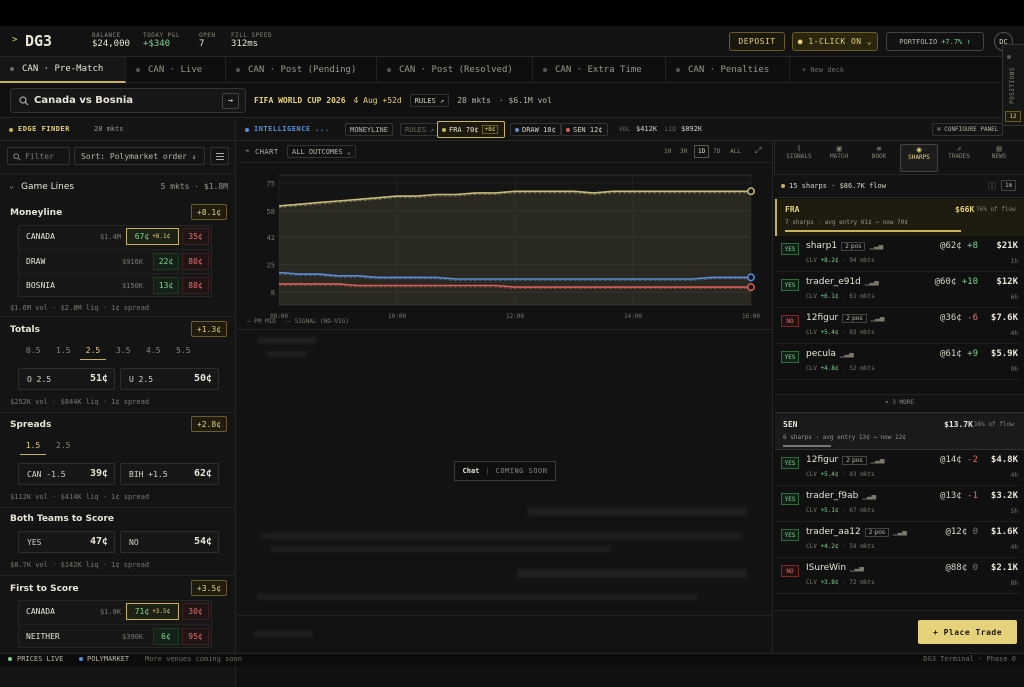 Image resolution: width=1024 pixels, height=687 pixels. Describe the element at coordinates (139, 156) in the screenshot. I see `sort-select: Sort: Polymarket order ↓` at that location.